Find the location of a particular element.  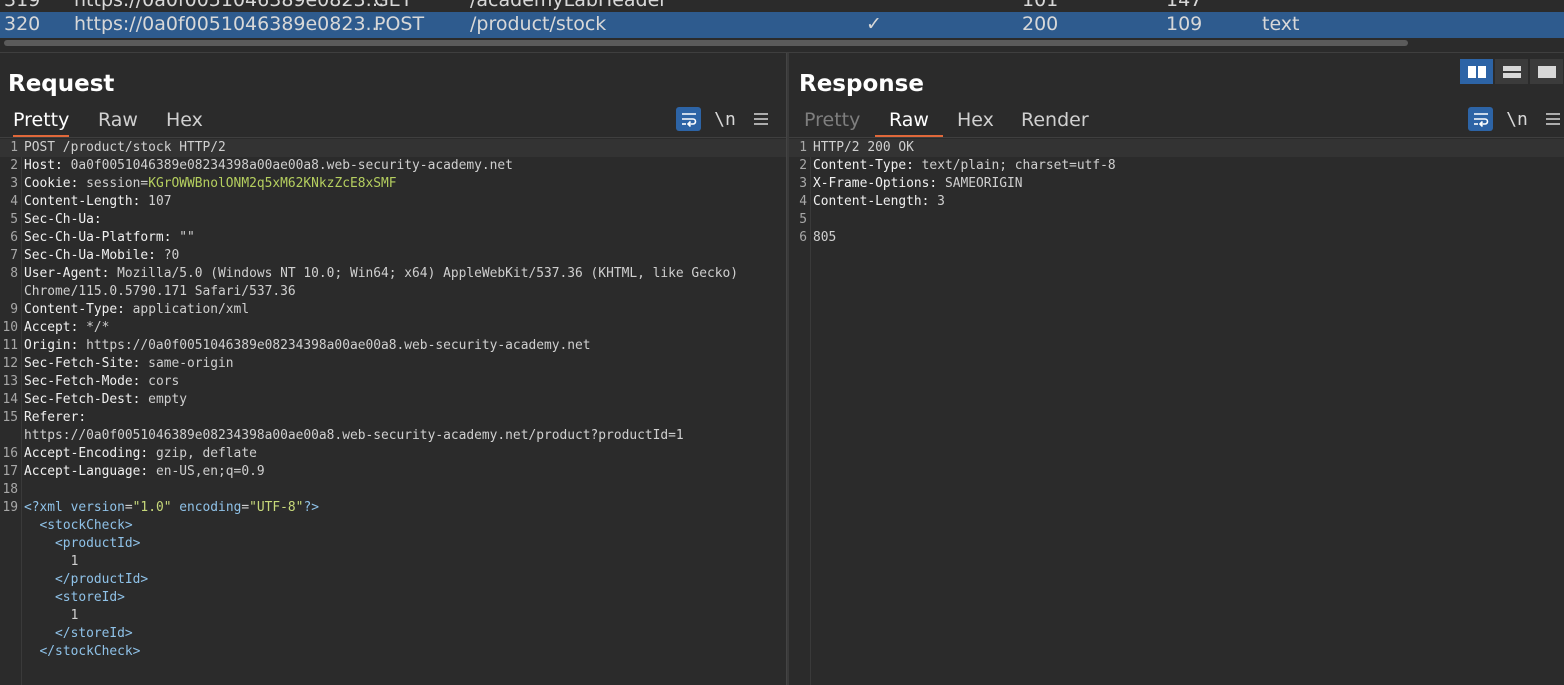

row-method: GET is located at coordinates (393, 5).